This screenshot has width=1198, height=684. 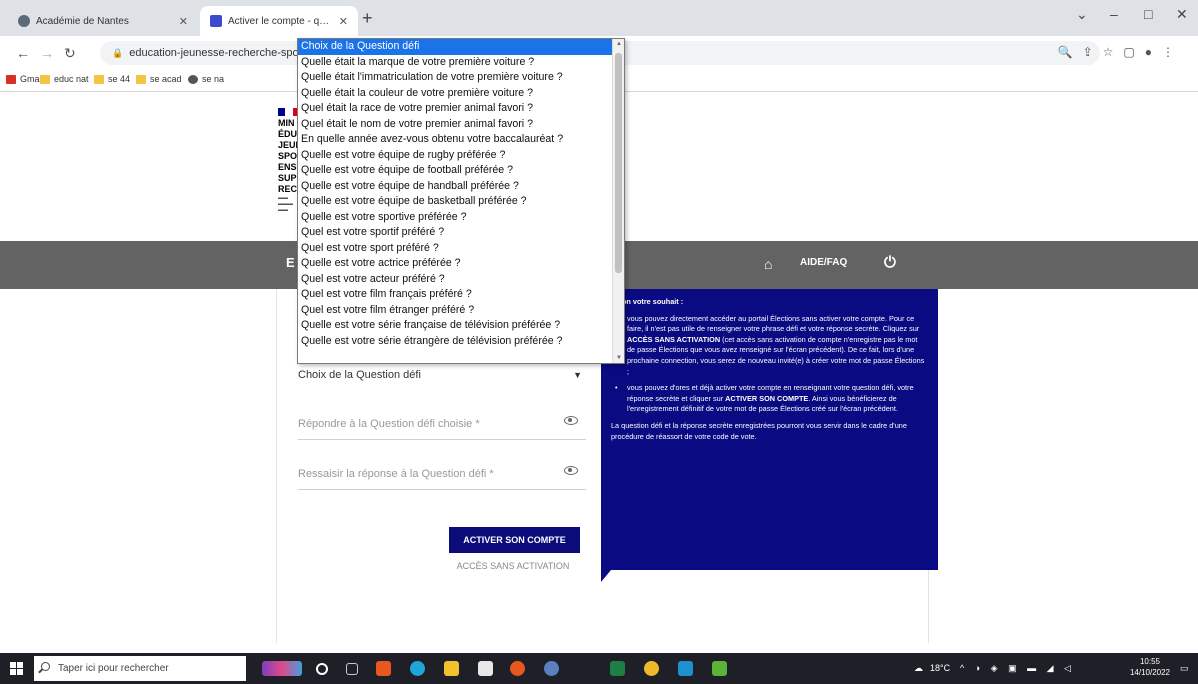 What do you see at coordinates (823, 262) in the screenshot?
I see `aide-faq-link: AIDE/FAQ` at bounding box center [823, 262].